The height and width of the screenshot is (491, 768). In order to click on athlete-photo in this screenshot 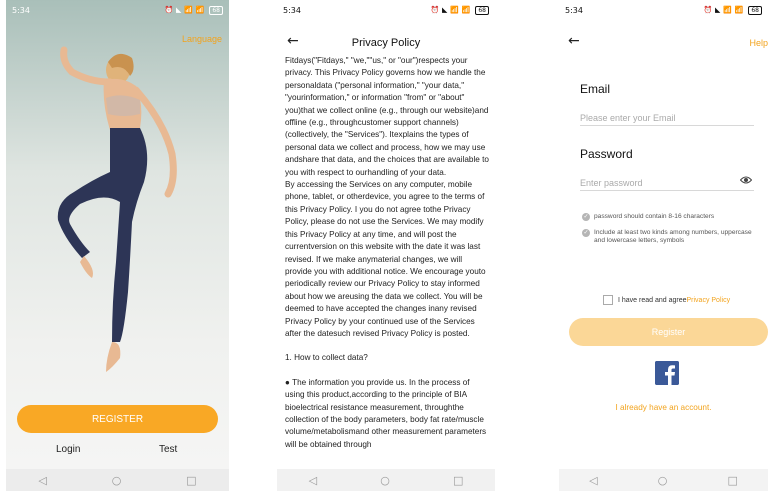, I will do `click(117, 209)`.